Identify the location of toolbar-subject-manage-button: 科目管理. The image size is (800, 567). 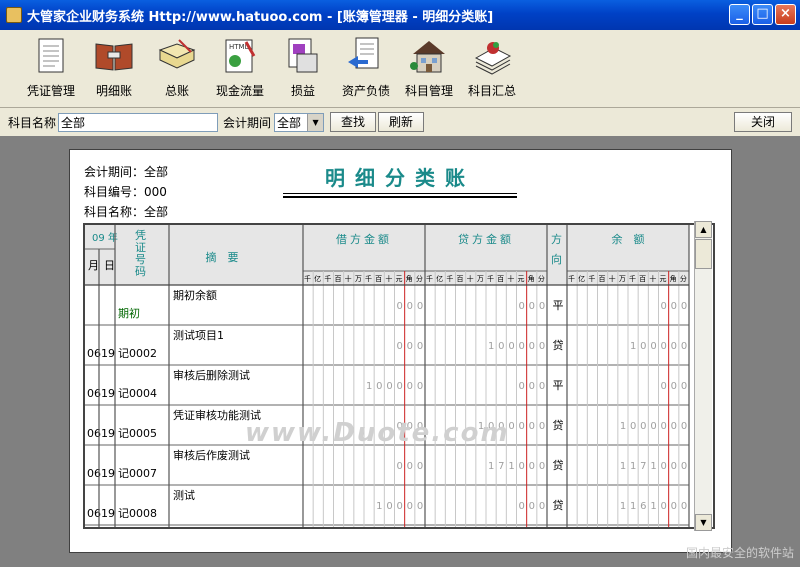
(429, 68).